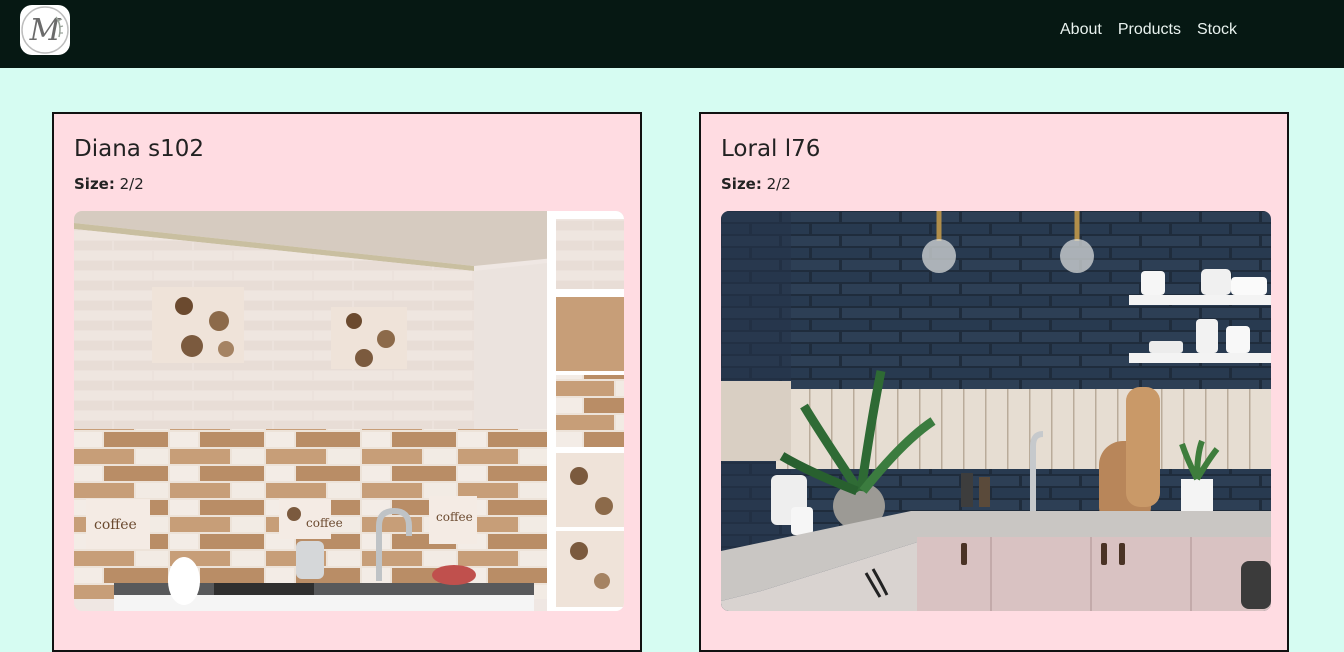  What do you see at coordinates (1217, 30) in the screenshot?
I see `nav-link-stock: Stock` at bounding box center [1217, 30].